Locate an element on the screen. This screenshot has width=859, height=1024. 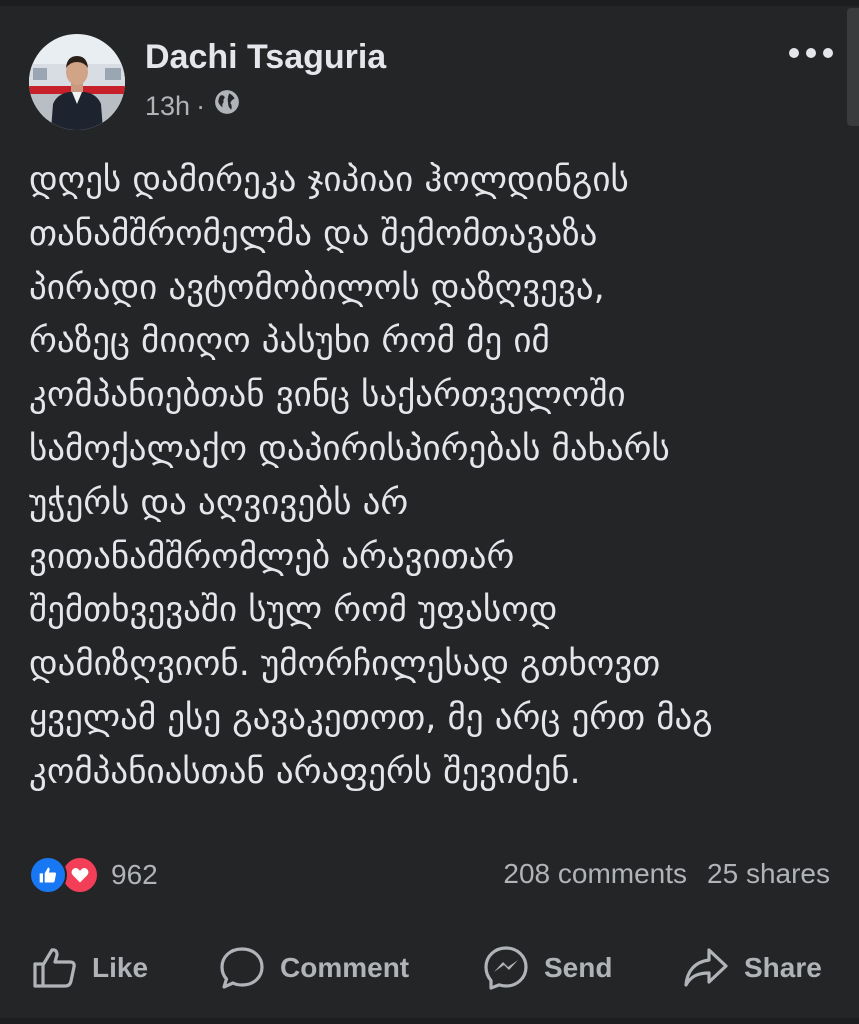
top-divider is located at coordinates (429, 3).